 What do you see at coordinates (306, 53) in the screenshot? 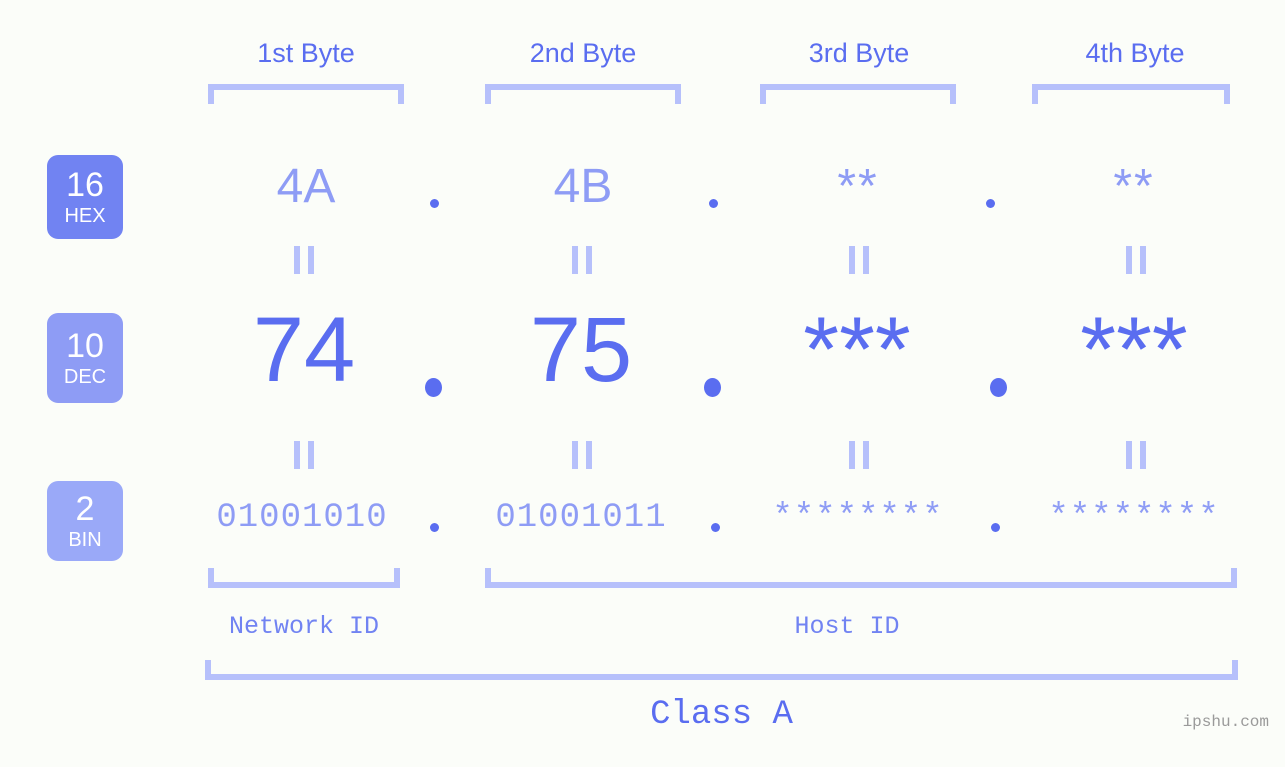
I see `byte-header-1: 1st Byte` at bounding box center [306, 53].